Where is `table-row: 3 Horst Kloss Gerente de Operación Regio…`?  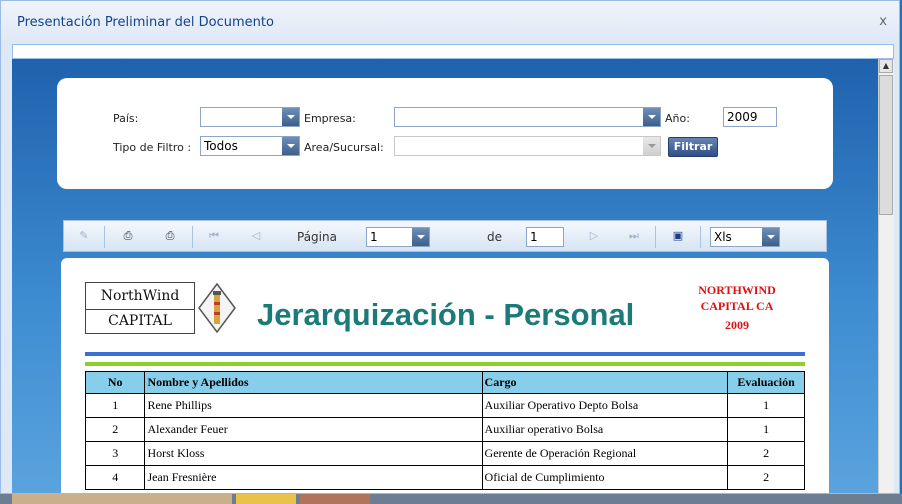
table-row: 3 Horst Kloss Gerente de Operación Regio… is located at coordinates (444, 453).